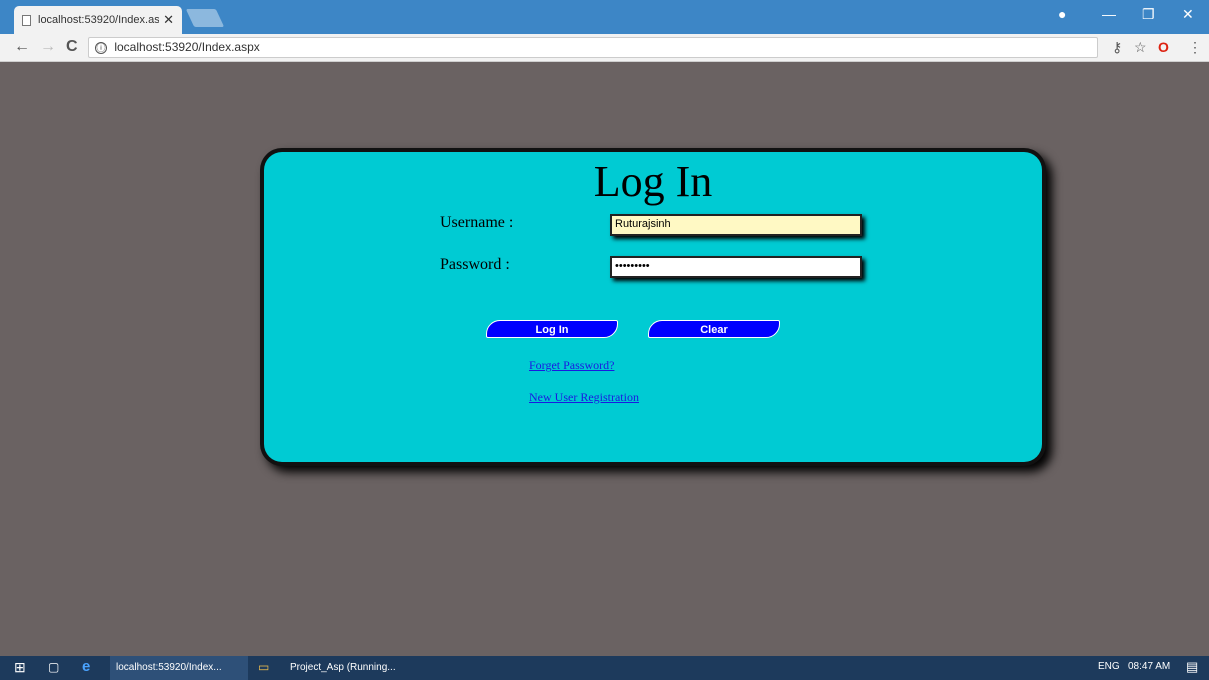 This screenshot has height=680, width=1209. What do you see at coordinates (1109, 14) in the screenshot?
I see `minimize-button: —` at bounding box center [1109, 14].